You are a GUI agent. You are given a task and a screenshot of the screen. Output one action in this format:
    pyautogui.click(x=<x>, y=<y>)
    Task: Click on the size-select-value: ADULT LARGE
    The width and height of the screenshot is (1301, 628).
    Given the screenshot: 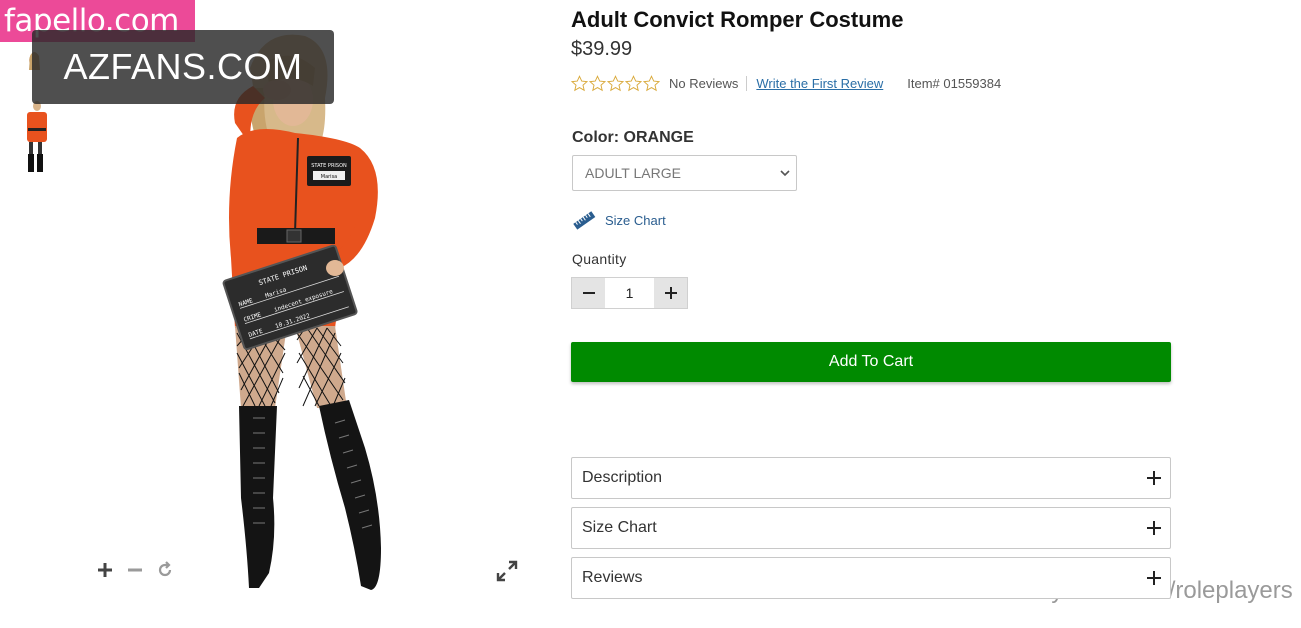 What is the action you would take?
    pyautogui.click(x=633, y=173)
    